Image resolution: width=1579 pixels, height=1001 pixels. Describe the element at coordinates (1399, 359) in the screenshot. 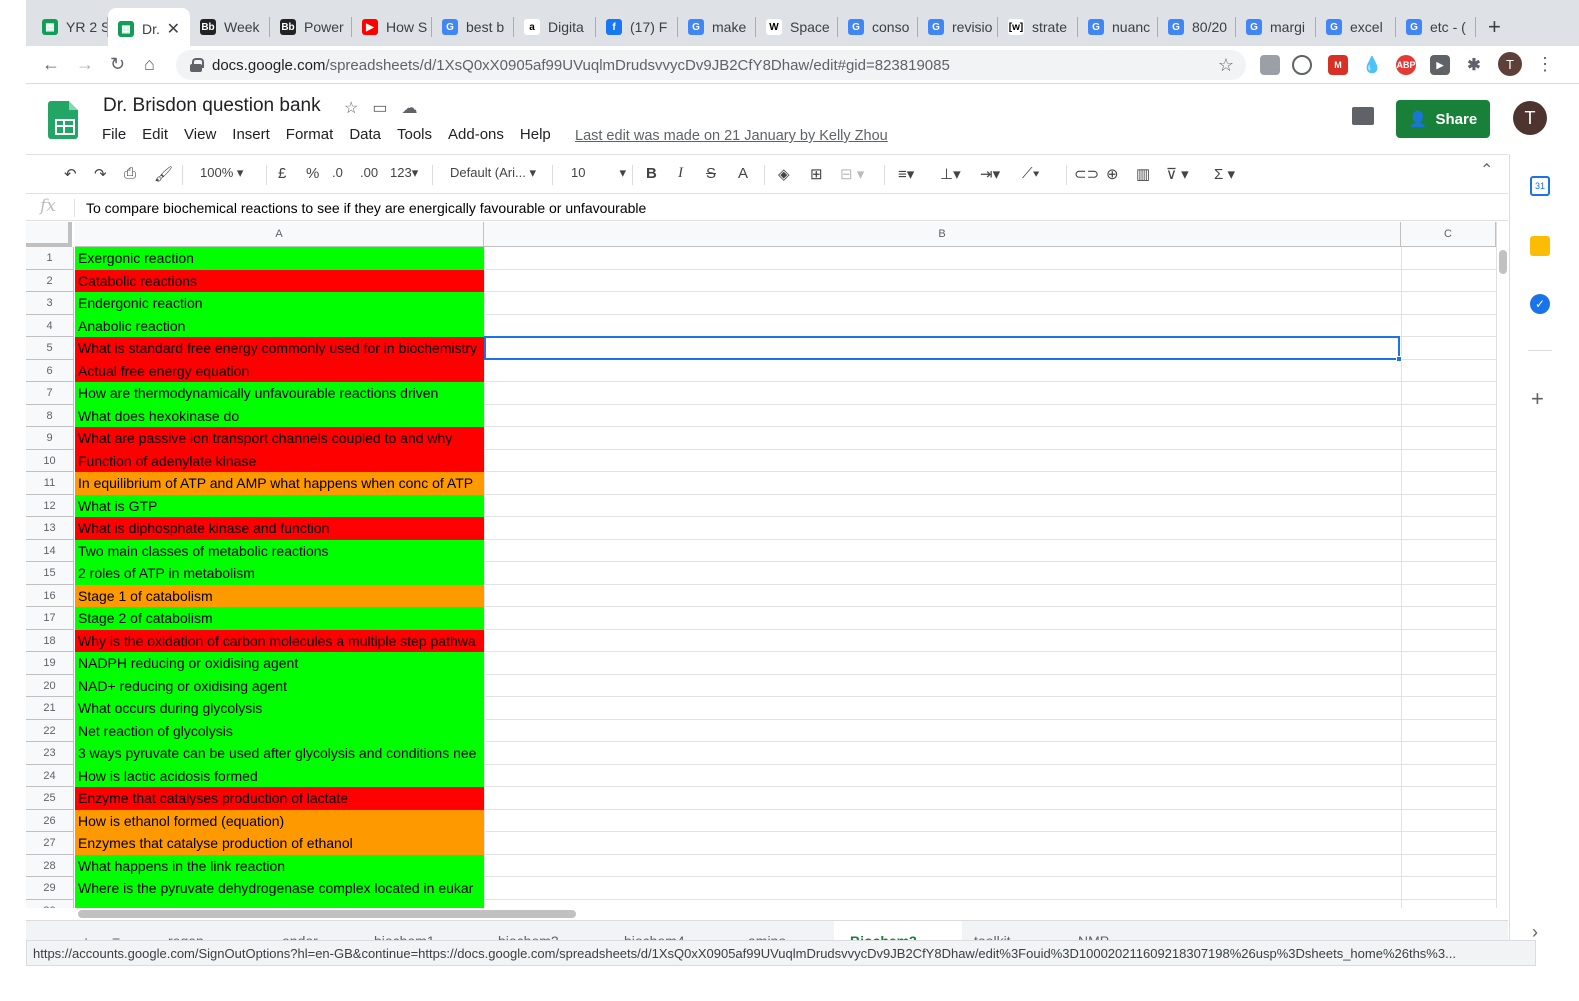

I see `fill-handle` at that location.